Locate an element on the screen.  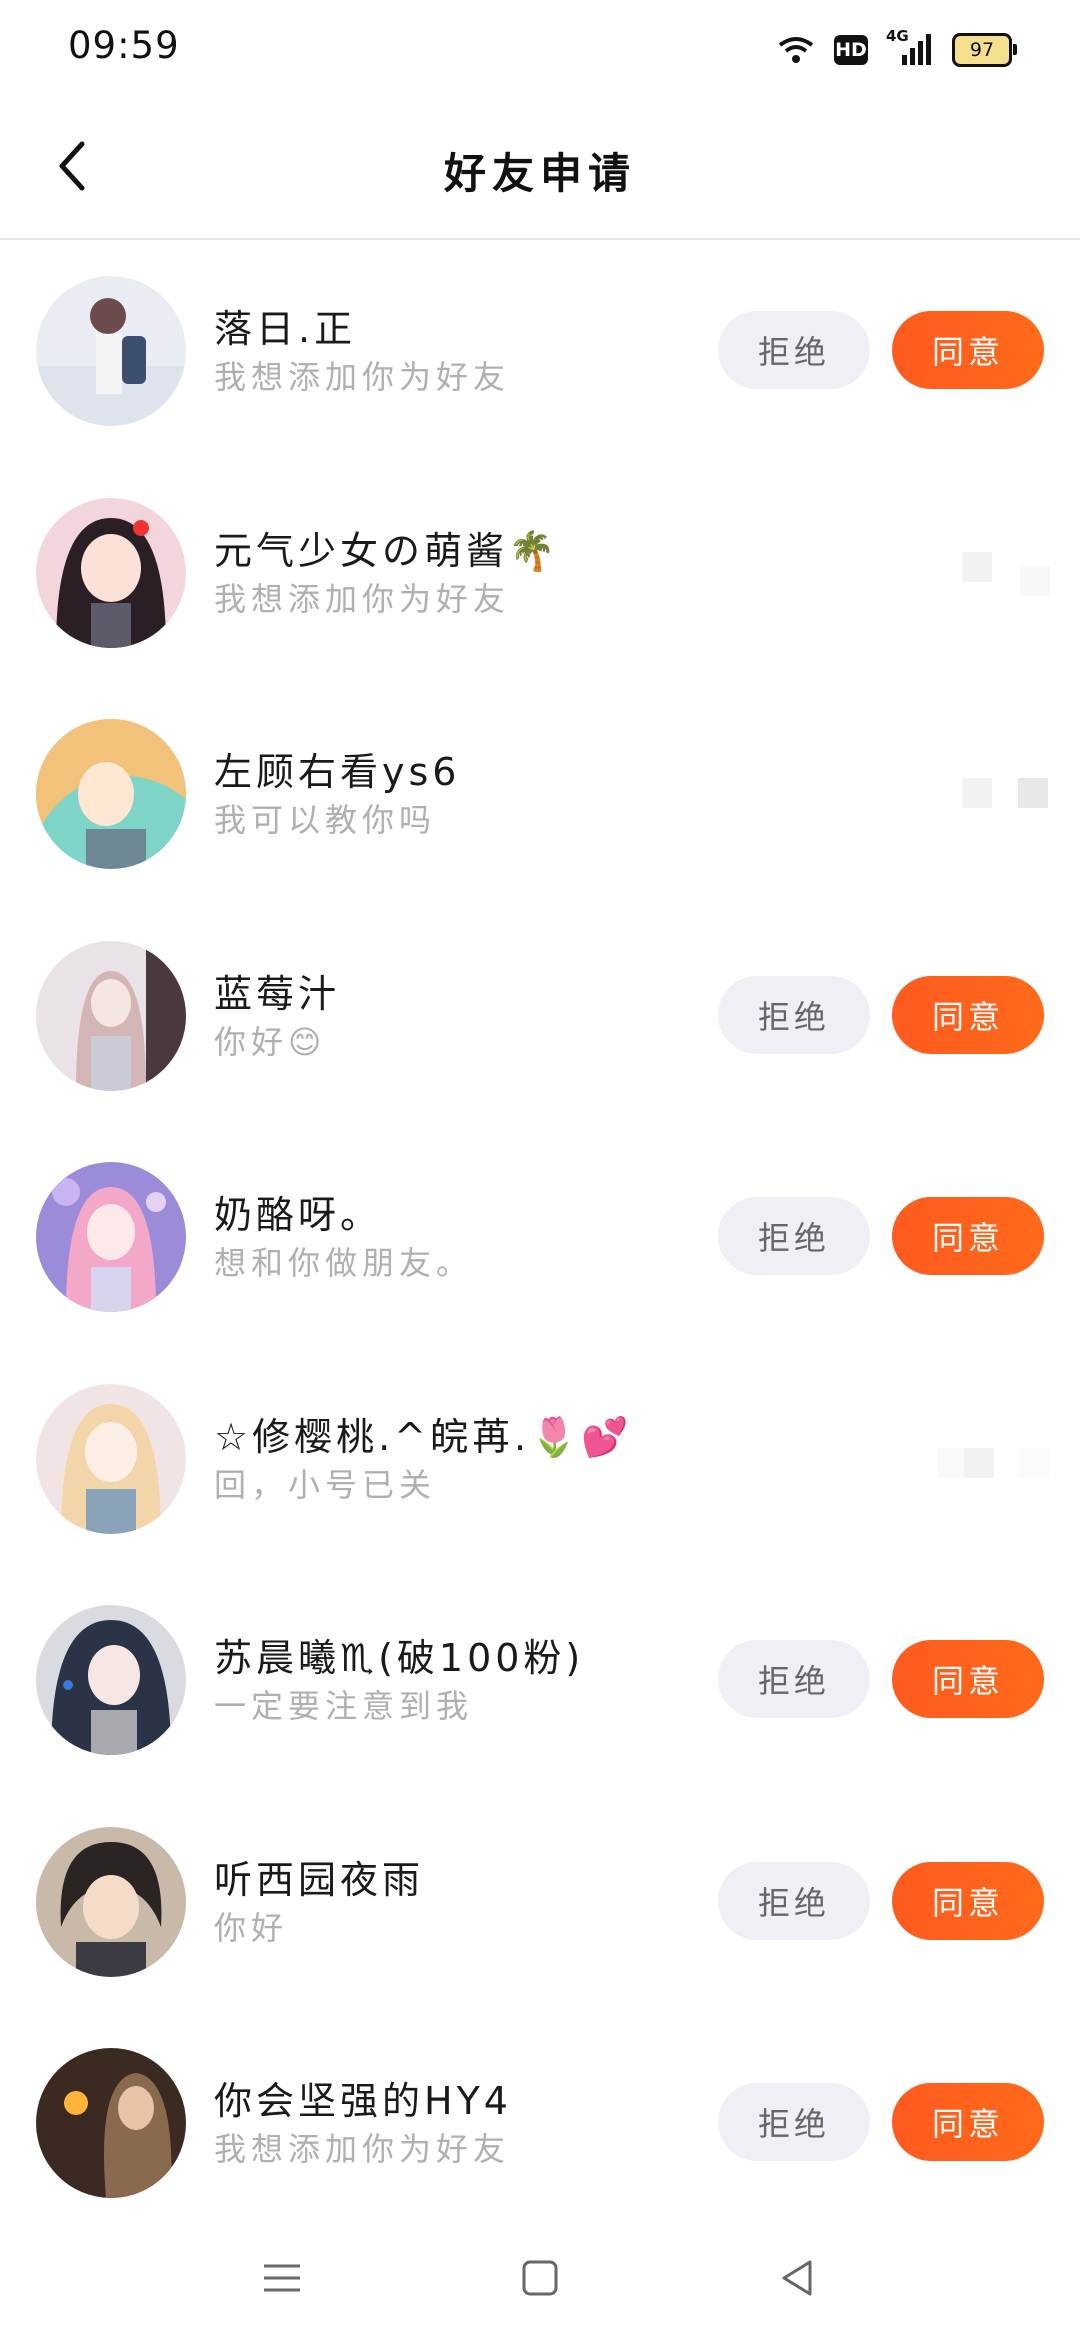
requester-name: 你会坚强的HY4 is located at coordinates (363, 2101).